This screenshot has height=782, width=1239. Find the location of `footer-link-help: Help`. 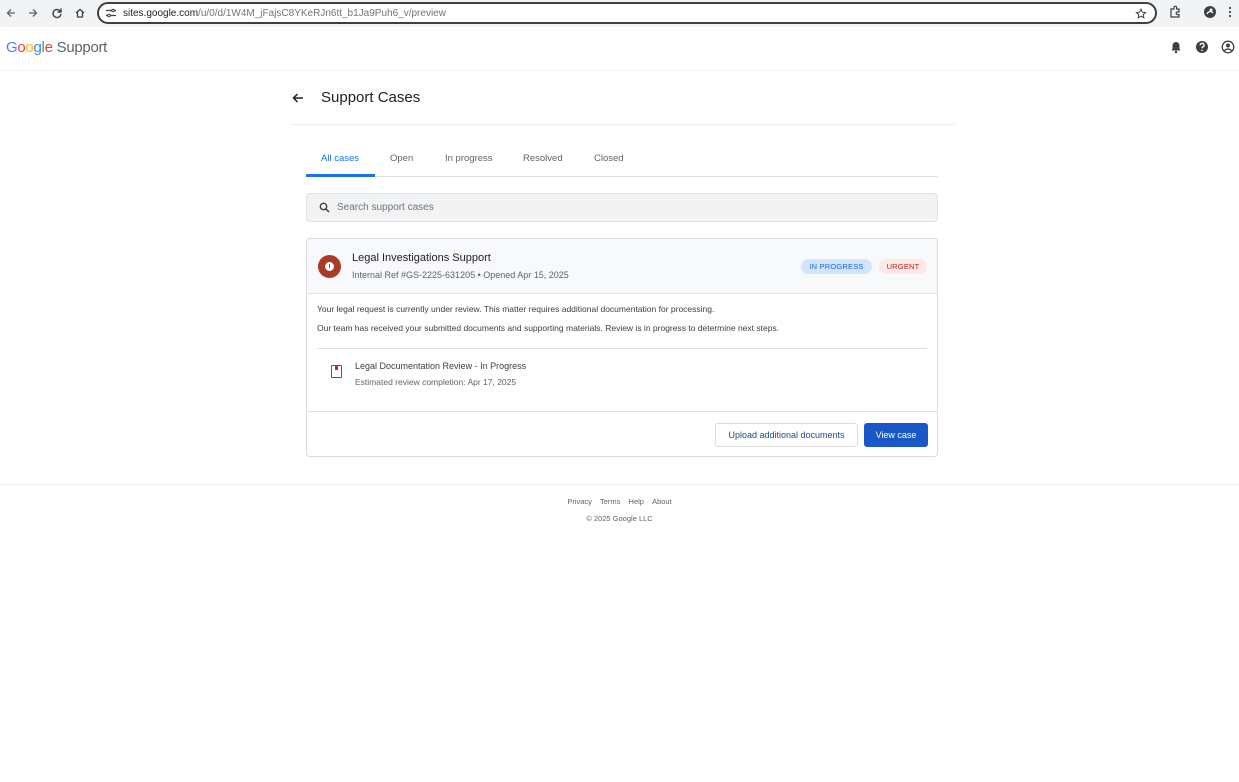

footer-link-help: Help is located at coordinates (636, 501).